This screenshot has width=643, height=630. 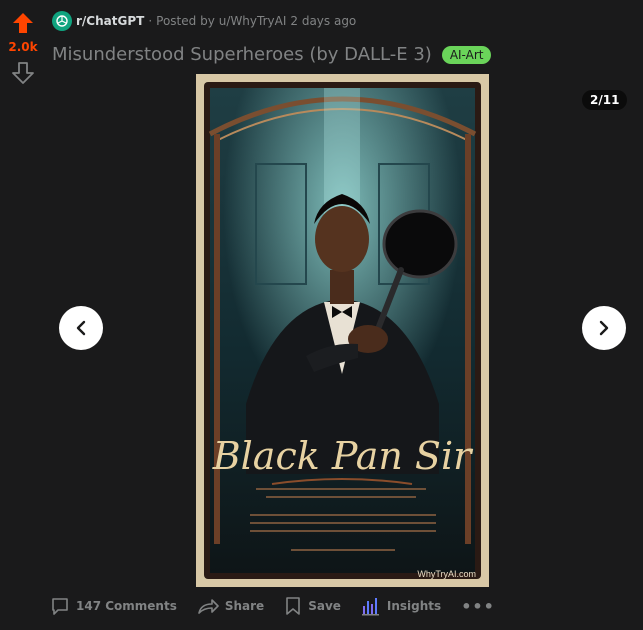 I want to click on subreddit-link: r/ChatGPT, so click(x=110, y=21).